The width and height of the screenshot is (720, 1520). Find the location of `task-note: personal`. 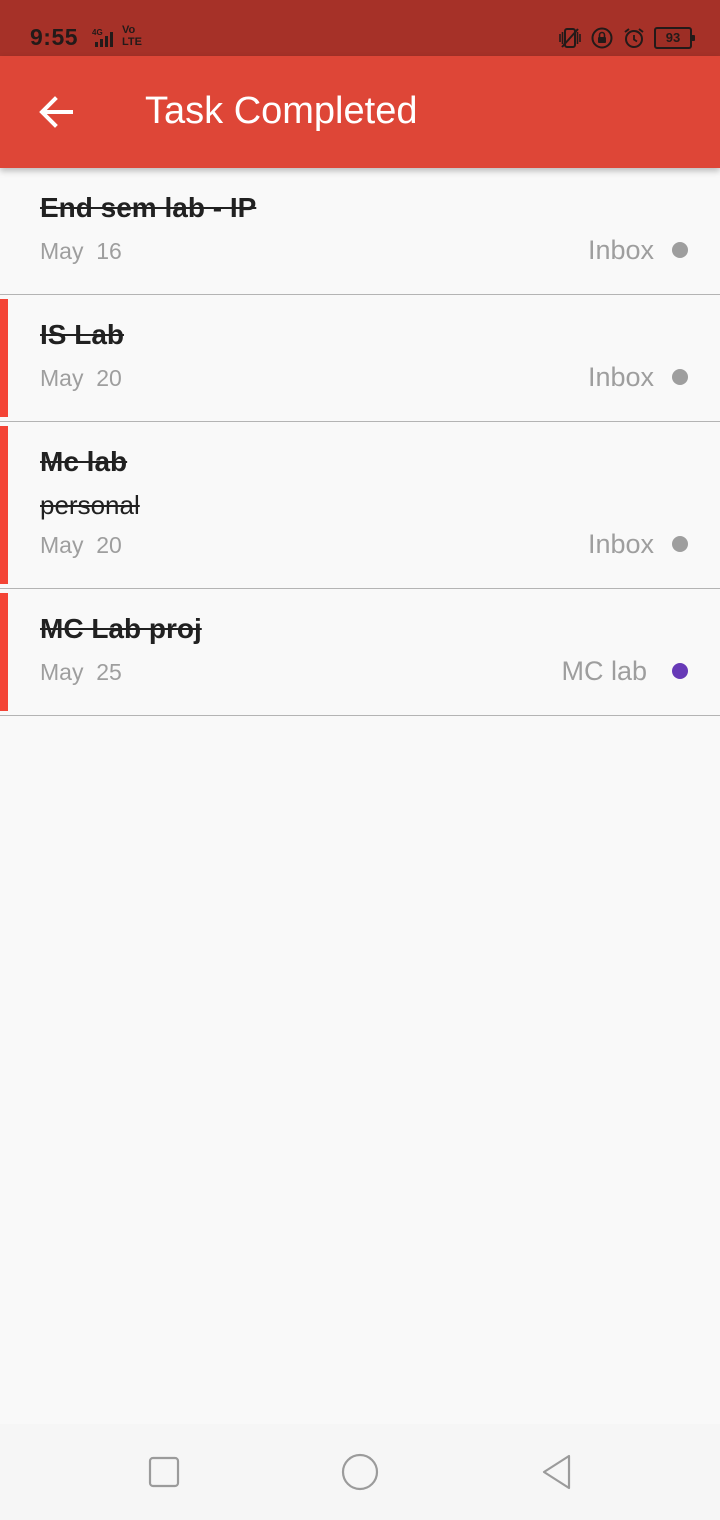

task-note: personal is located at coordinates (90, 505).